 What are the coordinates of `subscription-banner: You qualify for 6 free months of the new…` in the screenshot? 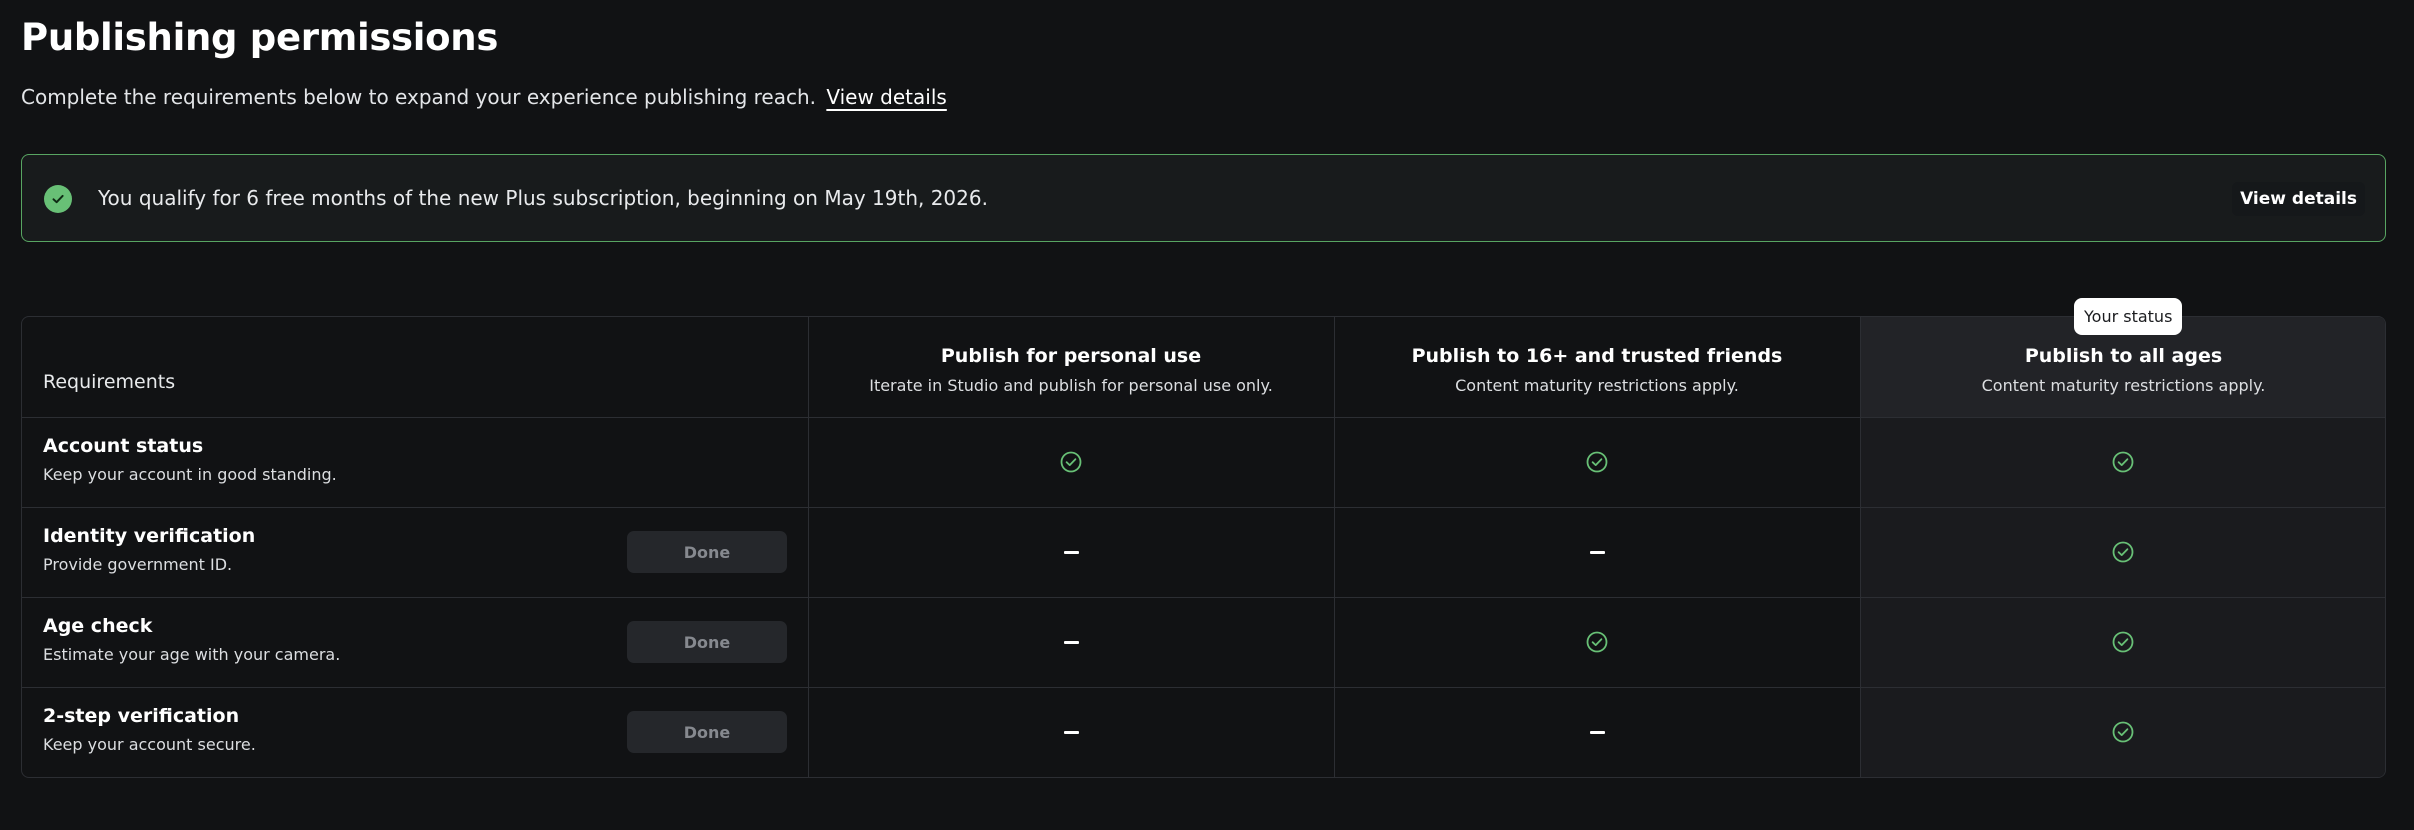 It's located at (1203, 198).